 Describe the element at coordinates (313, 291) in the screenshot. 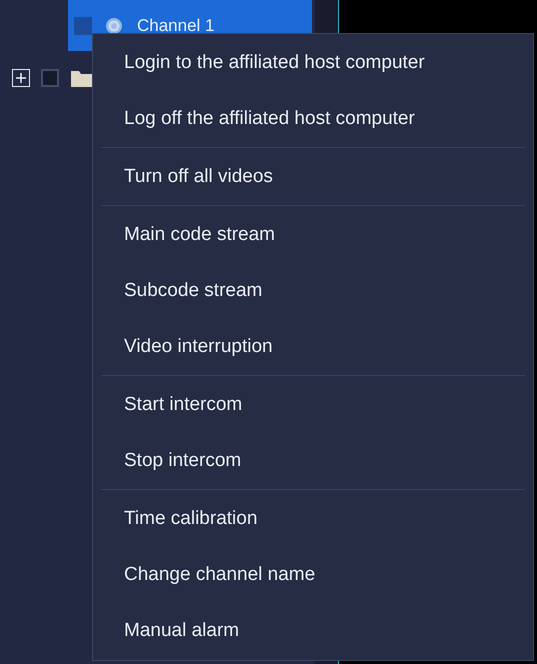

I see `menu-item: Subcode stream` at that location.